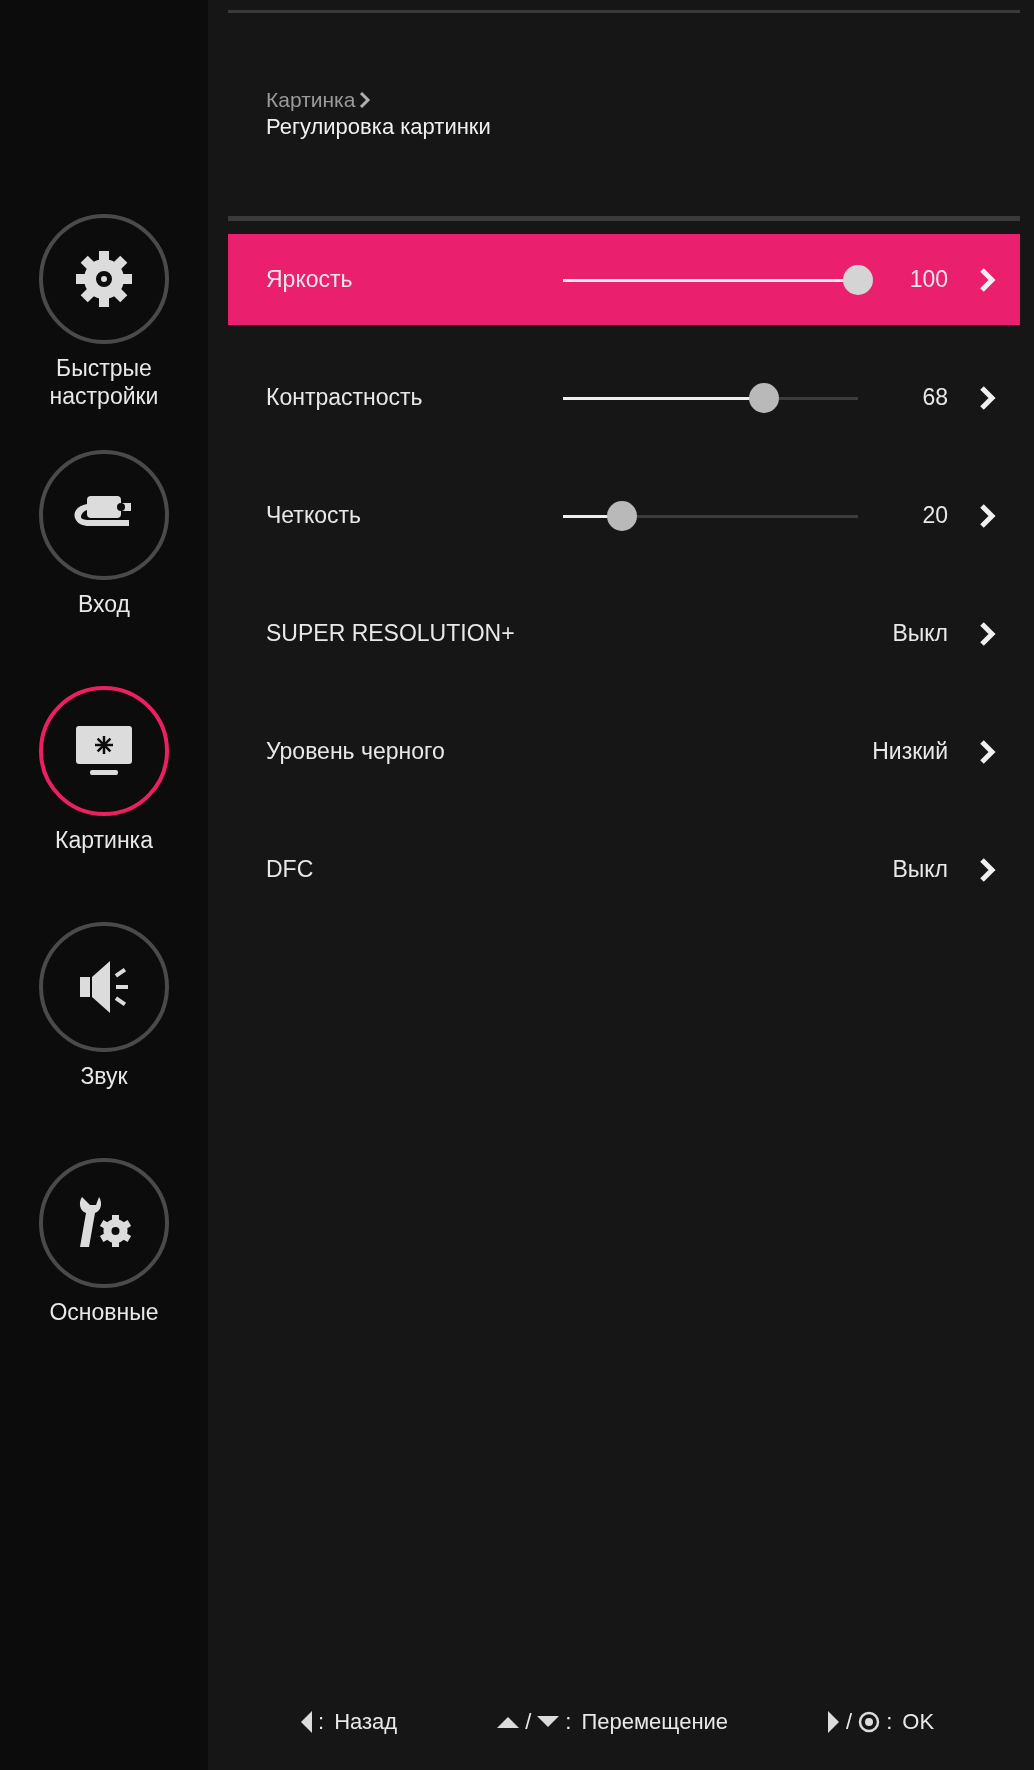  Describe the element at coordinates (910, 751) in the screenshot. I see `setting-value: Низкий` at that location.